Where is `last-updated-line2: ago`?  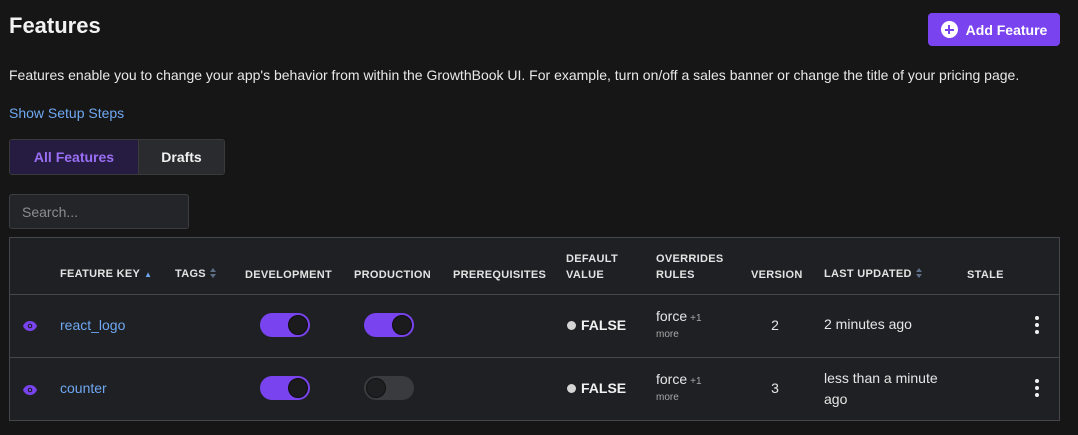 last-updated-line2: ago is located at coordinates (836, 399).